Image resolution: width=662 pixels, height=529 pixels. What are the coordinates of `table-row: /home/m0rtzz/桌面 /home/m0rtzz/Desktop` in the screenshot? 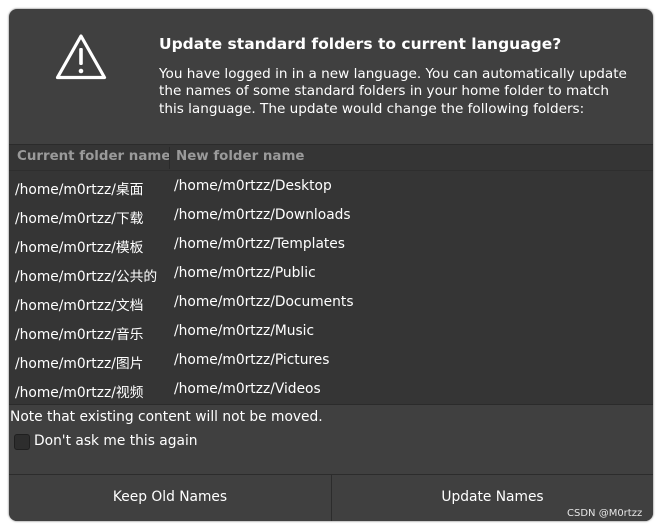 It's located at (331, 186).